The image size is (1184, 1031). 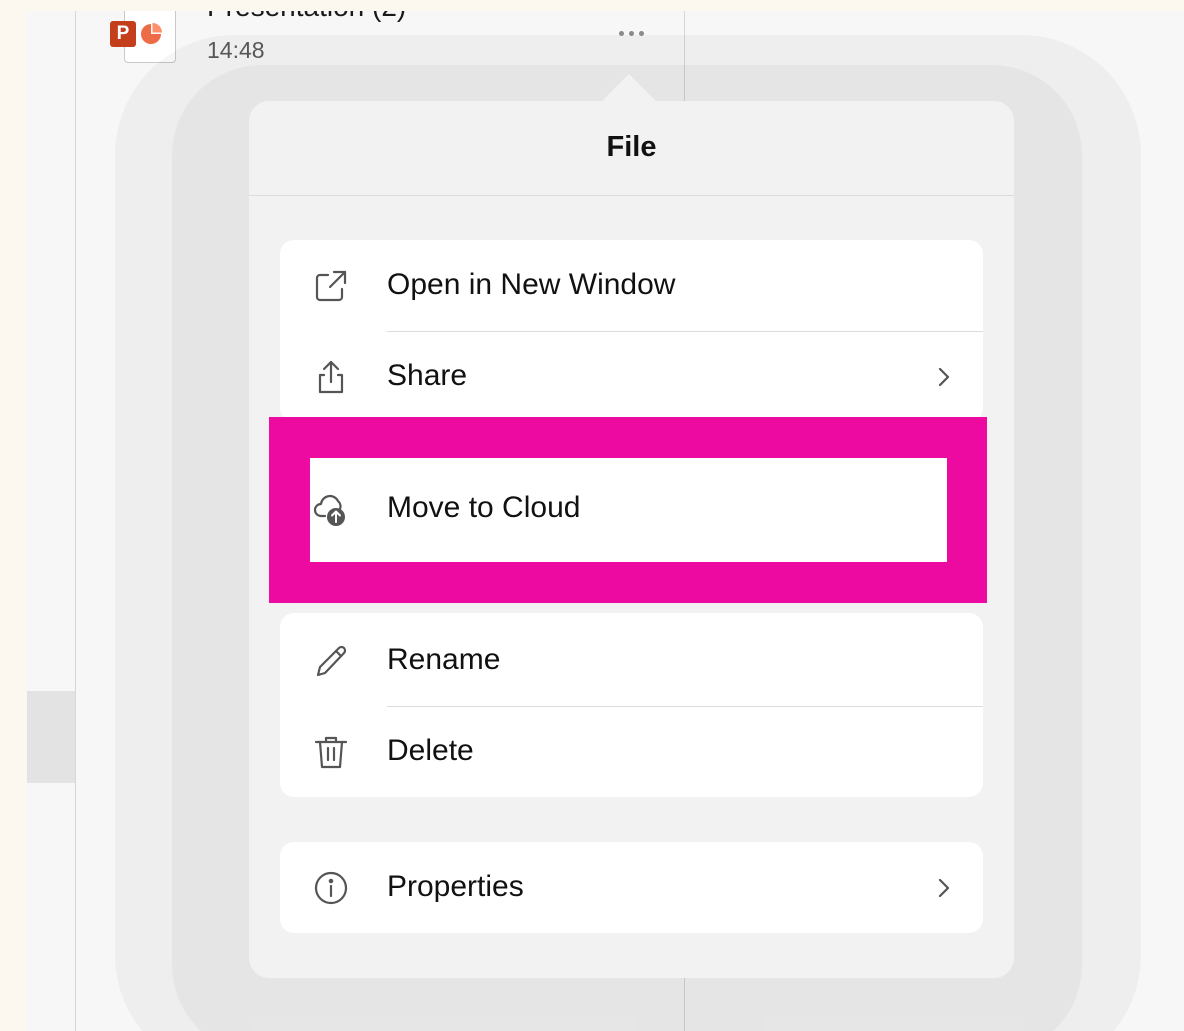 I want to click on menu-item-share: Share, so click(x=631, y=376).